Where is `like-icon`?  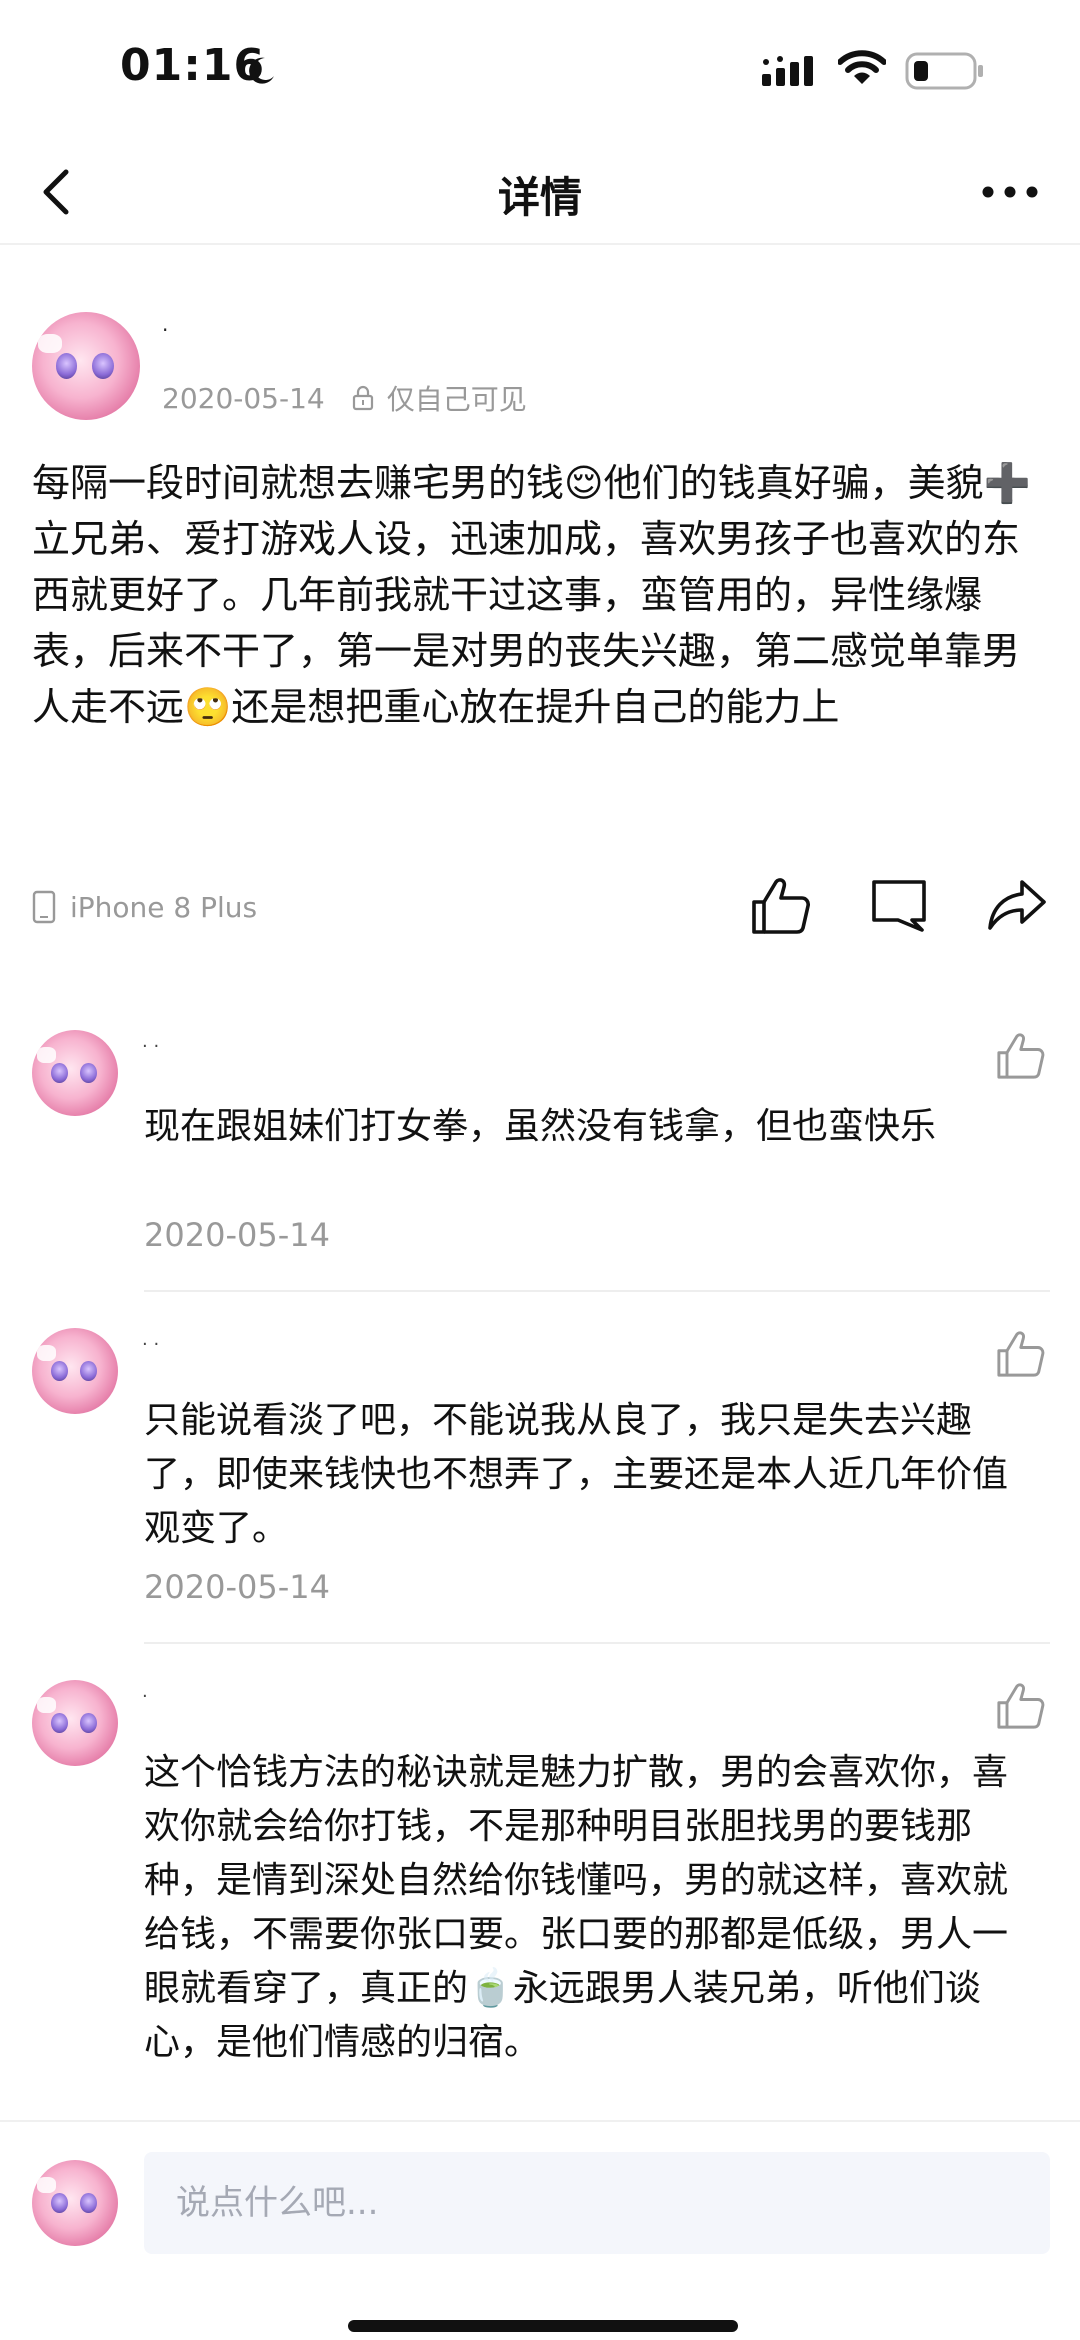
like-icon is located at coordinates (780, 906).